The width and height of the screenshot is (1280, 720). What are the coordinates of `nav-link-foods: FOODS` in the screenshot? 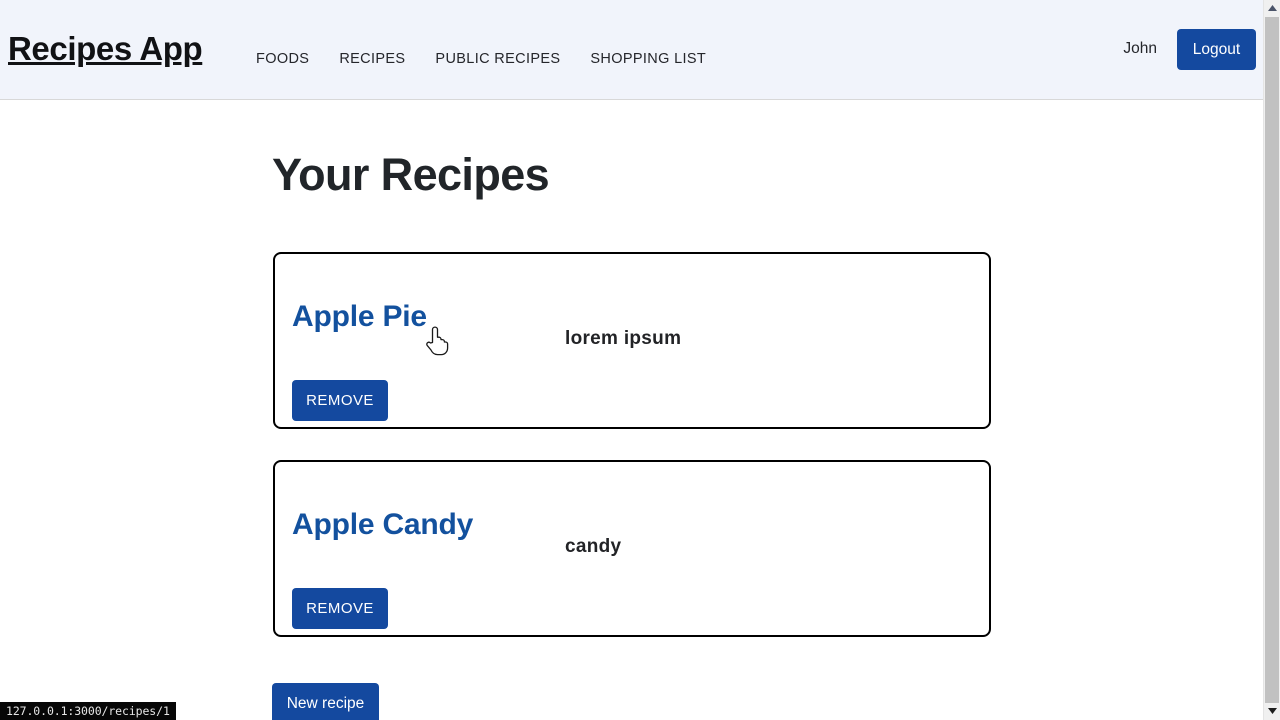 It's located at (282, 59).